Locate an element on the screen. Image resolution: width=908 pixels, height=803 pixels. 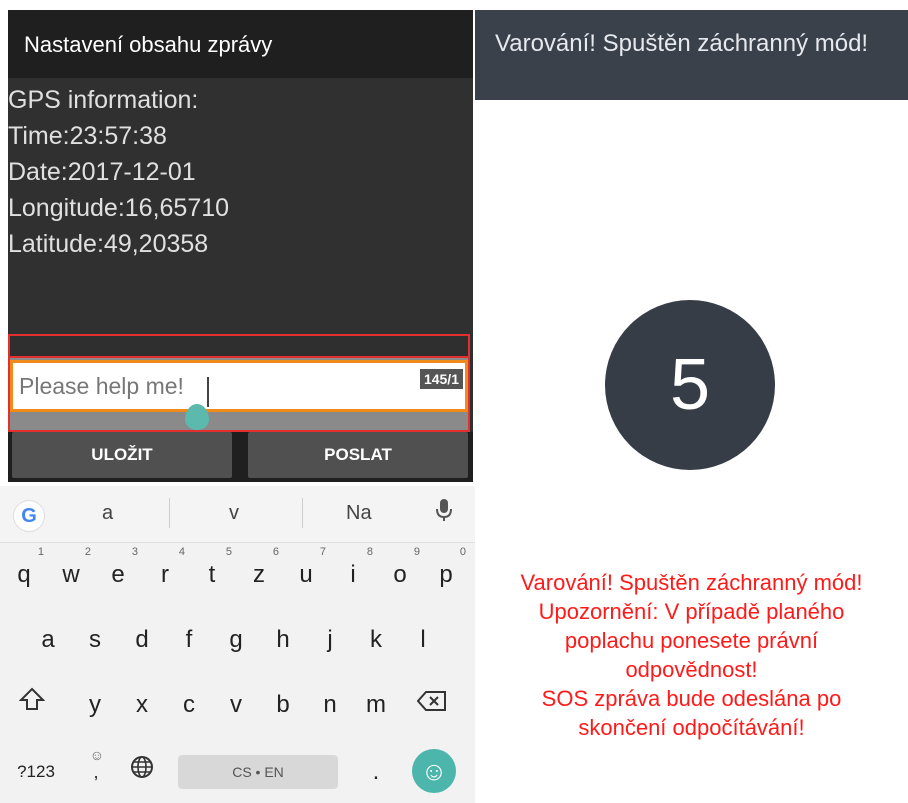
gps-line: Latitude:49,20358 is located at coordinates (108, 244).